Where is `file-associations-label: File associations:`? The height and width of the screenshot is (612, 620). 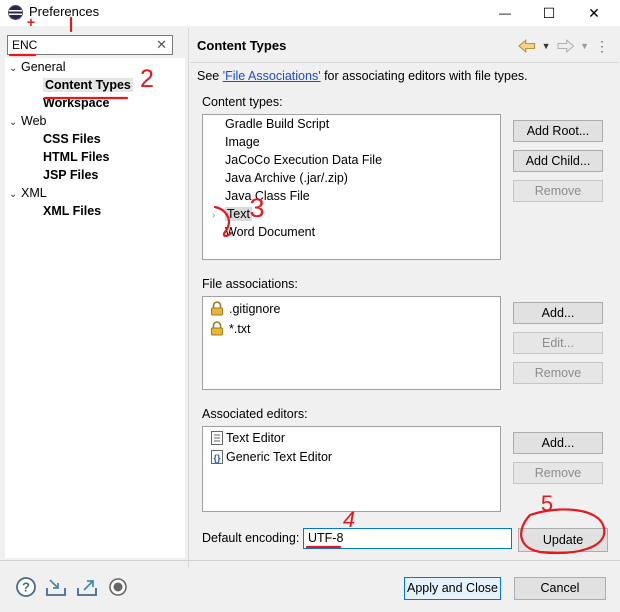 file-associations-label: File associations: is located at coordinates (250, 284).